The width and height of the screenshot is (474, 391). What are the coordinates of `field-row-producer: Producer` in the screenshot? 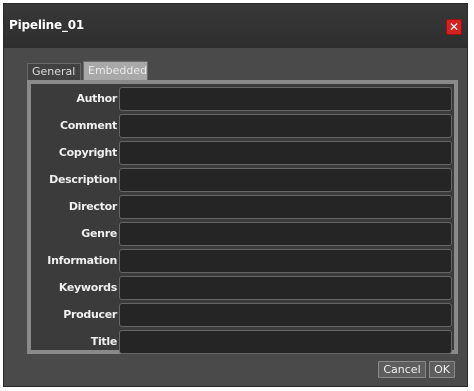 It's located at (242, 315).